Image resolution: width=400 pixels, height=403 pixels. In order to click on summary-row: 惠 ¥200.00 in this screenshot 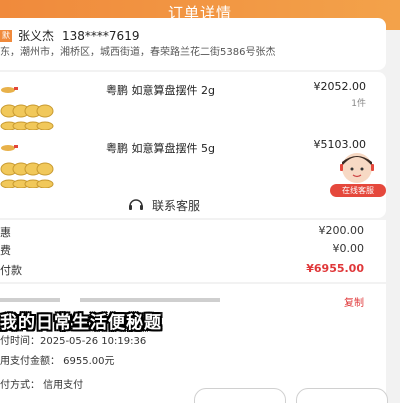, I will do `click(193, 233)`.